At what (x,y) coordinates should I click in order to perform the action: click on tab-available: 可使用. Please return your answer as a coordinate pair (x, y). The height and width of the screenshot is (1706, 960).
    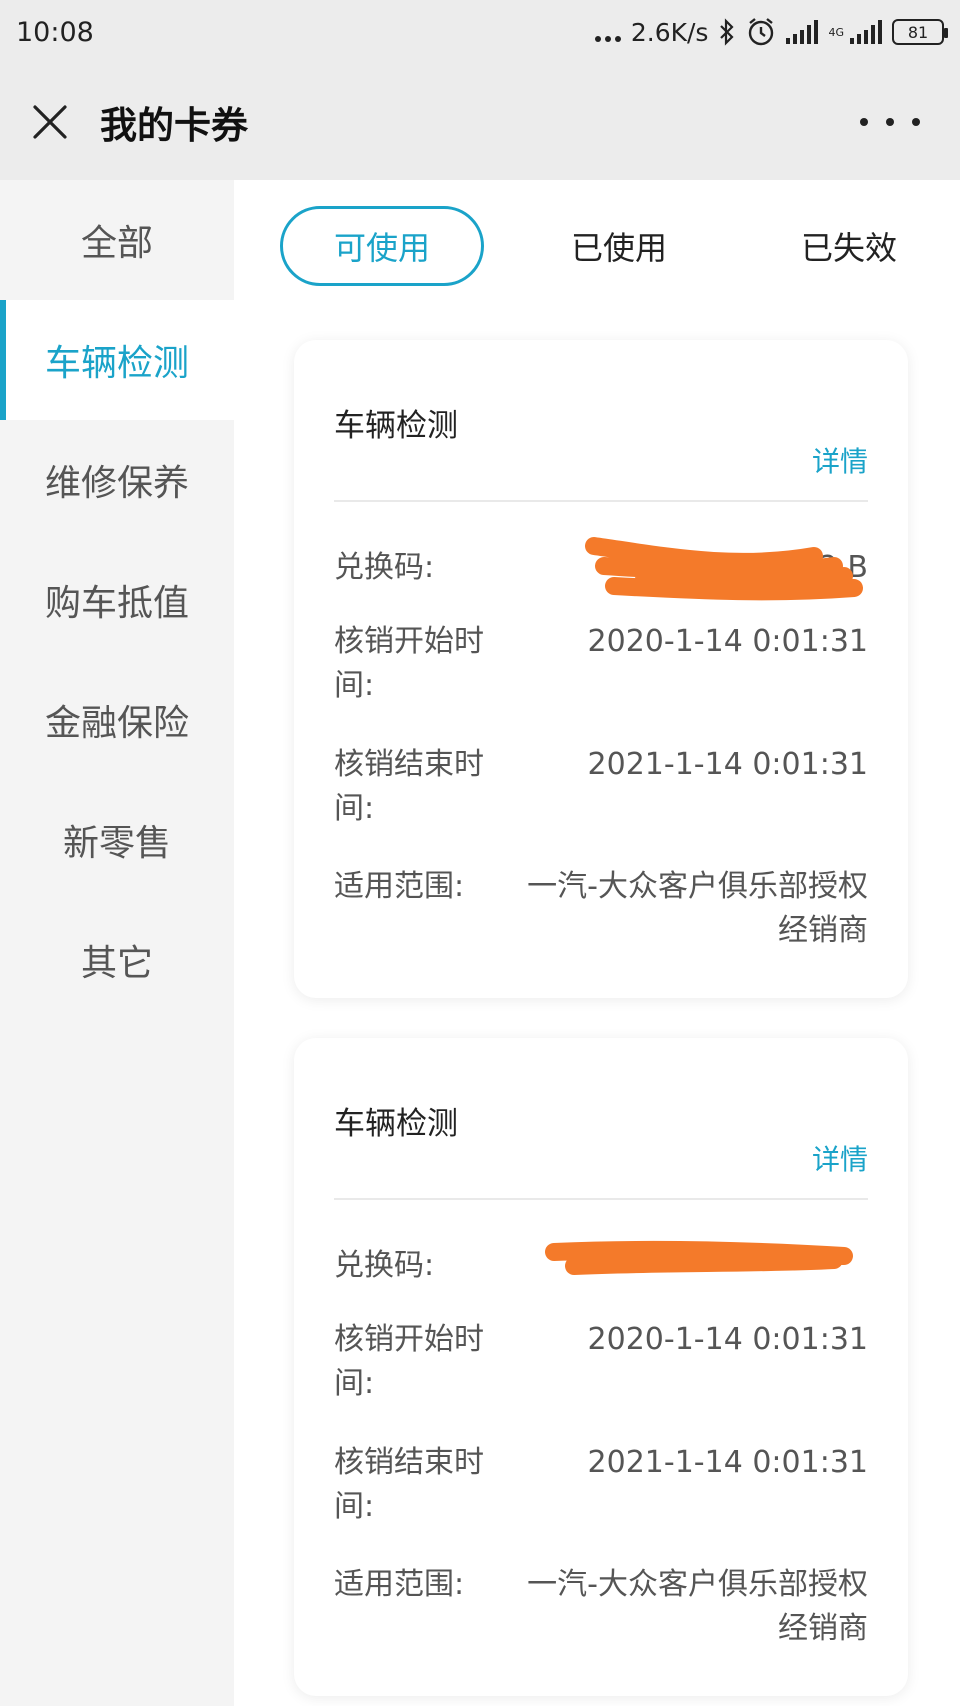
    Looking at the image, I should click on (382, 246).